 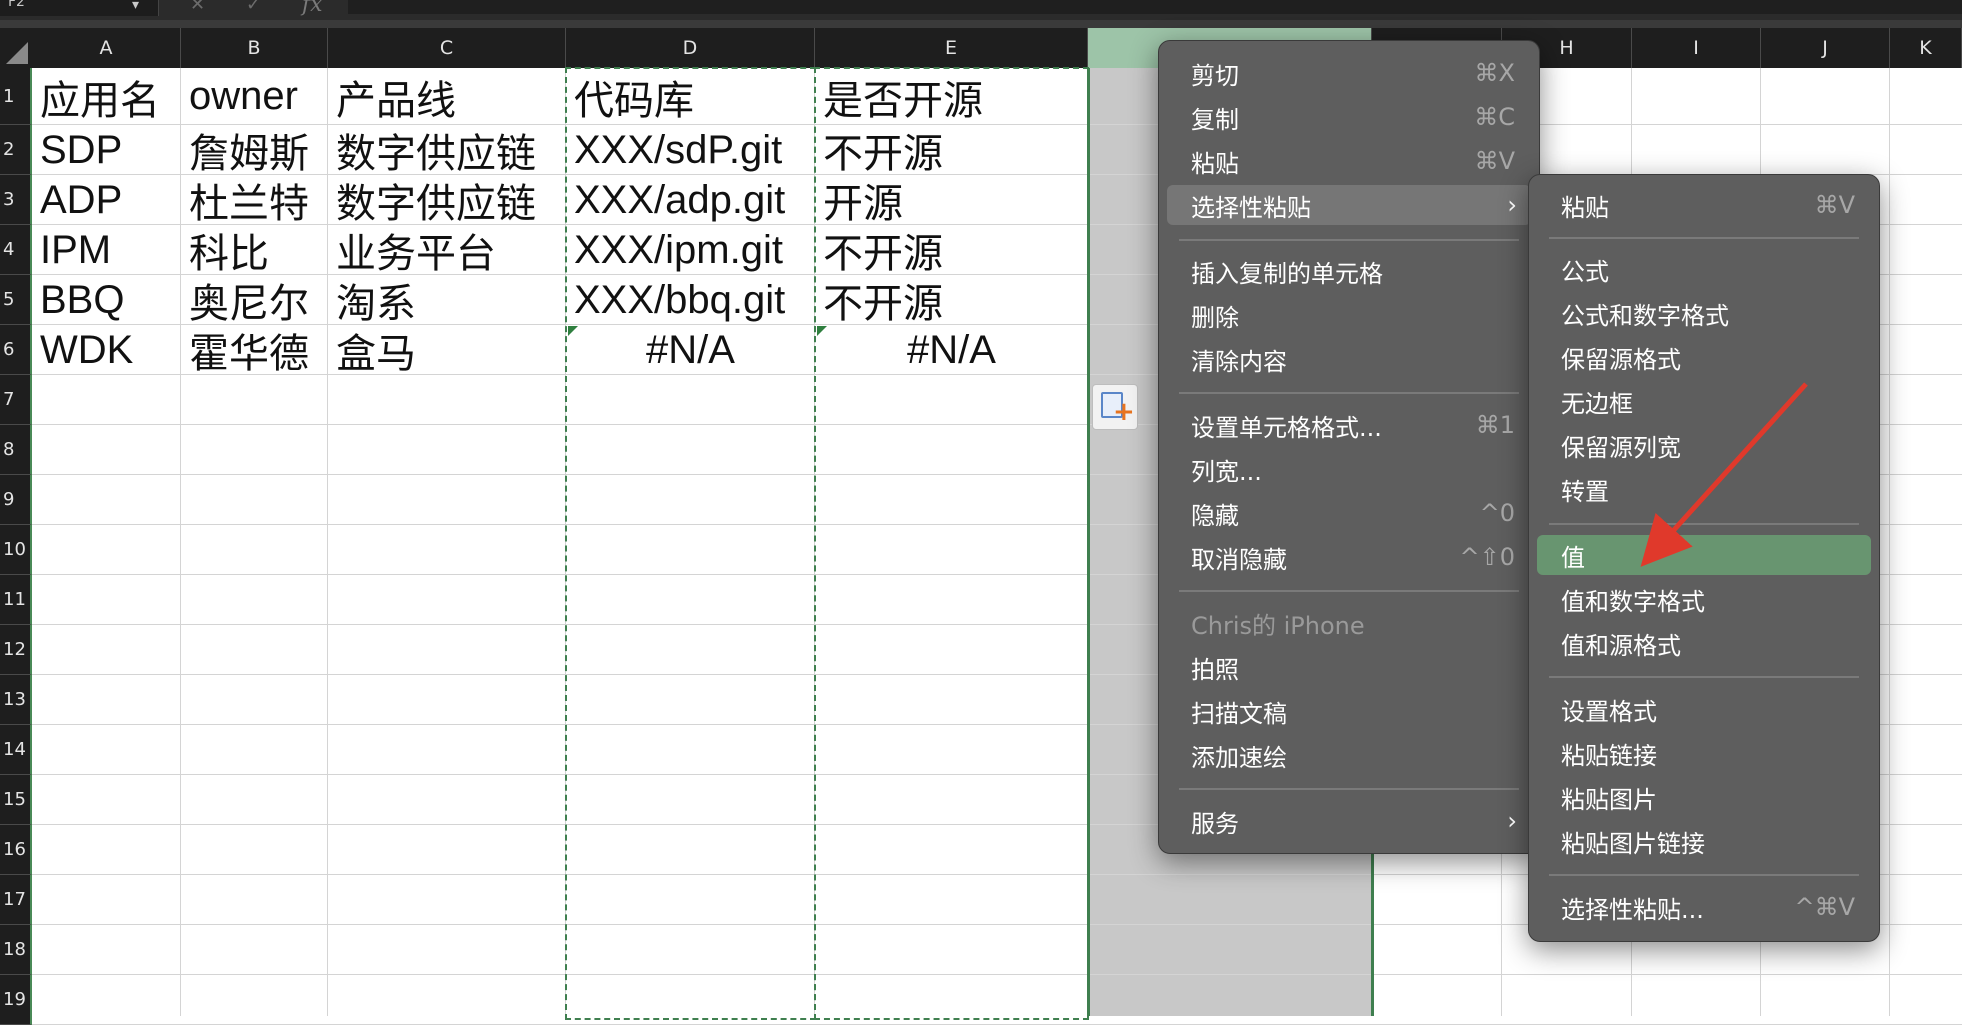 I want to click on context-menu-item-13: 扫描文稿, so click(x=1349, y=711).